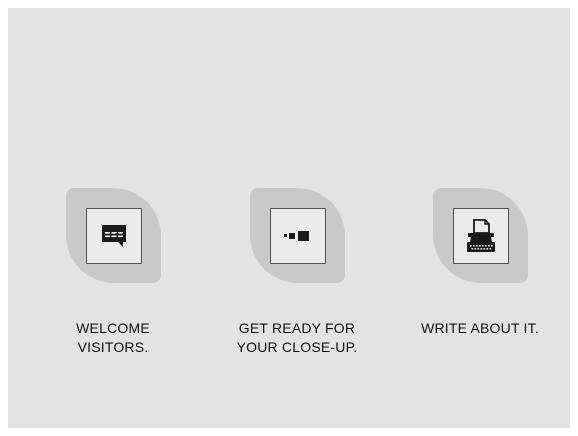  I want to click on feature-welcome-visitors: WELCOME VISITORS., so click(113, 272).